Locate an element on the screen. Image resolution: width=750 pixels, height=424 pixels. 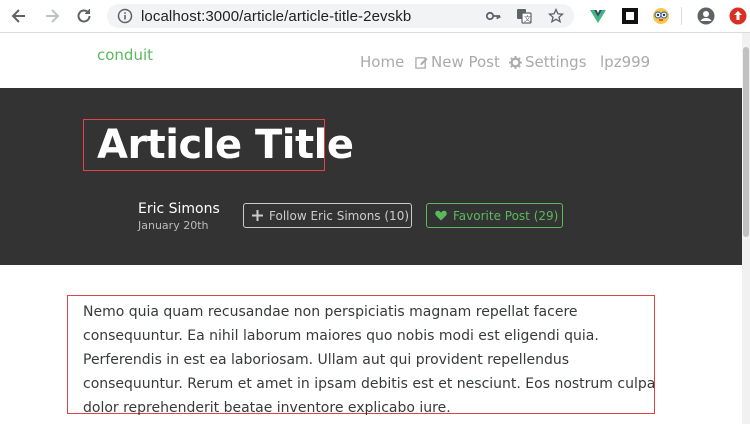
forward-icon is located at coordinates (52, 16).